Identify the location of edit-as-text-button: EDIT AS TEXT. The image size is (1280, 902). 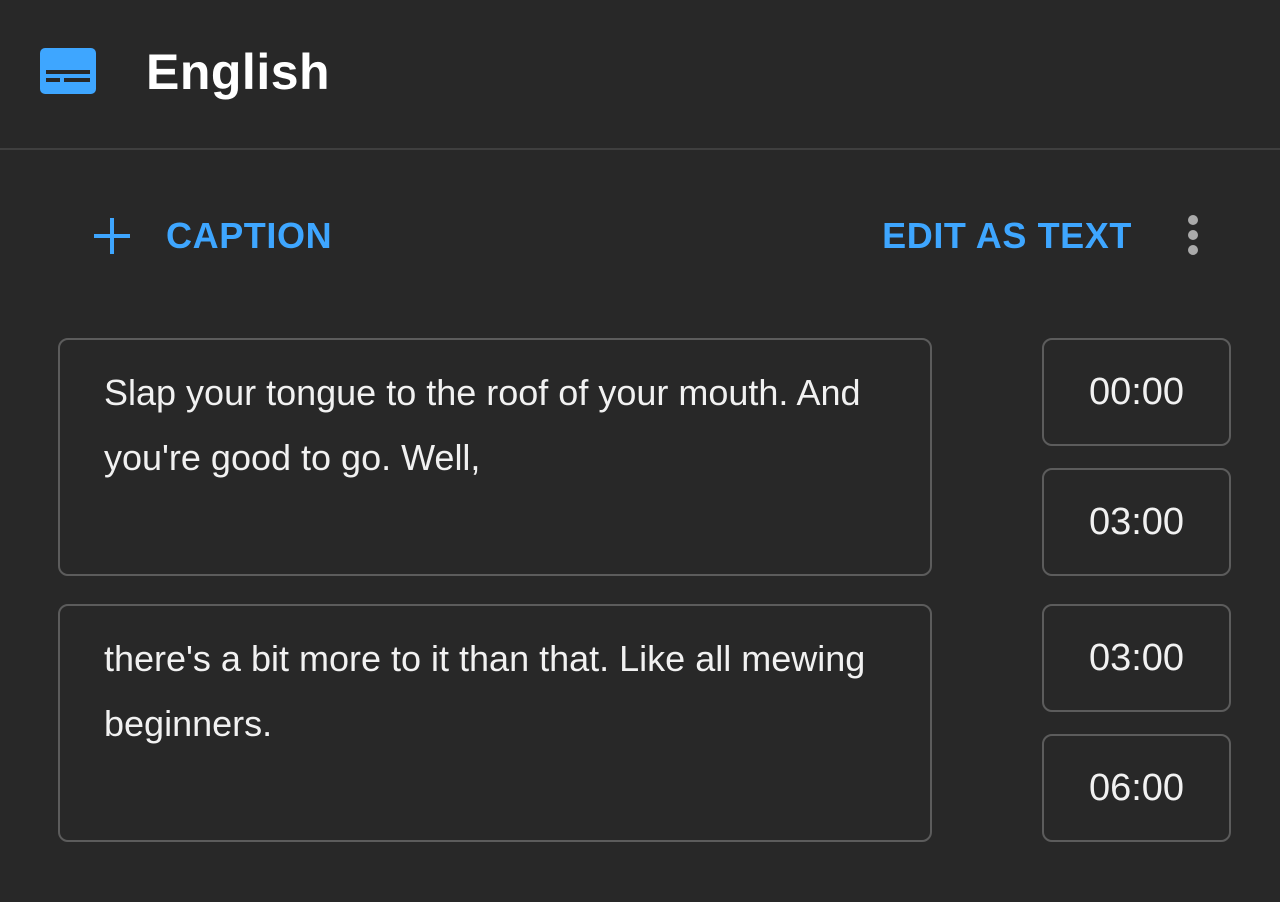
(1007, 236).